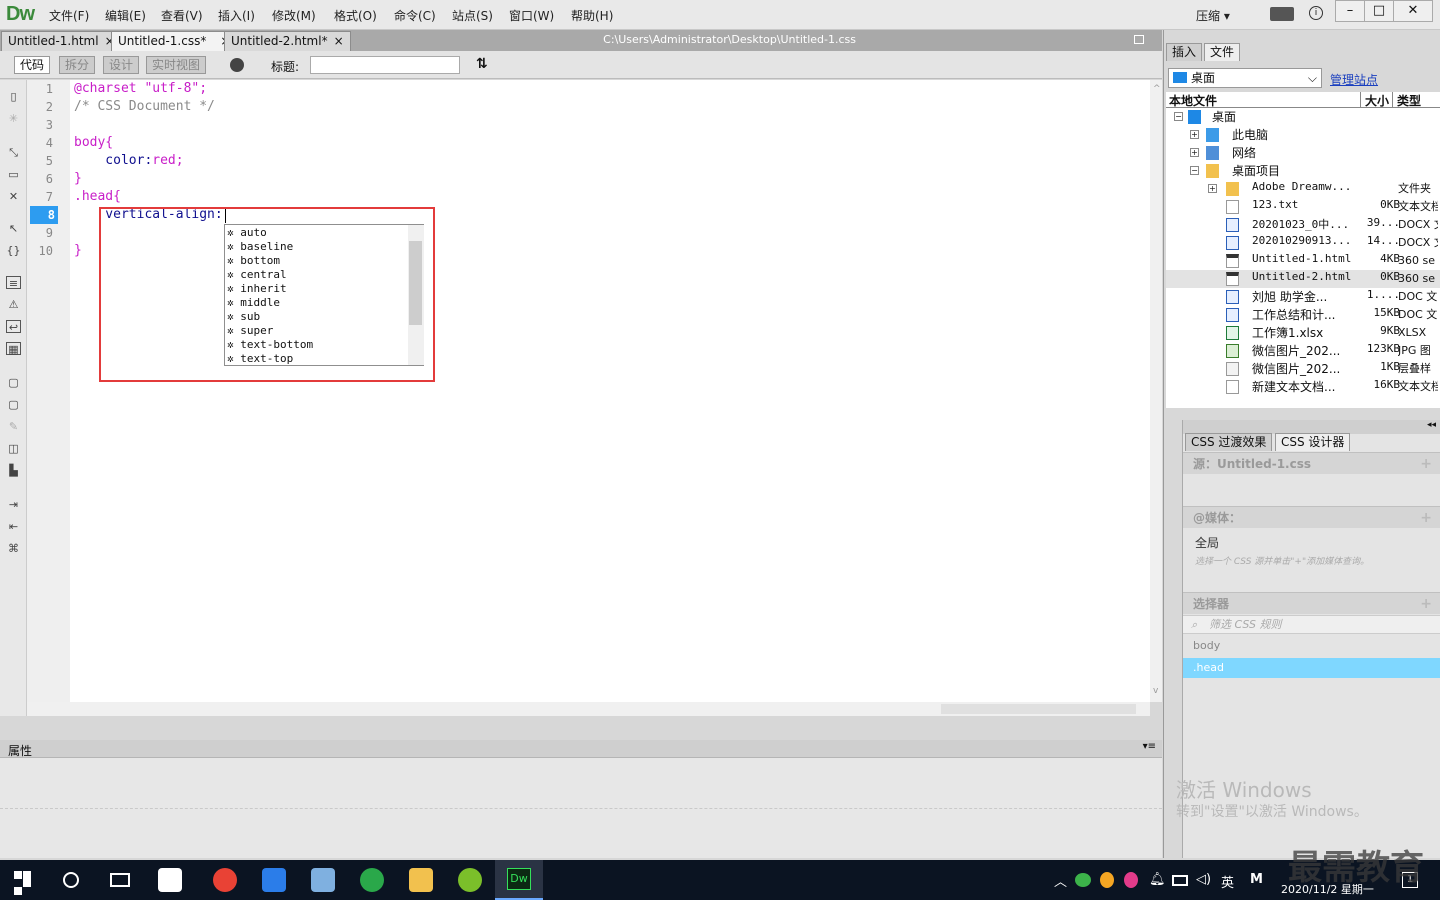 The width and height of the screenshot is (1440, 900). I want to click on remove-comment-icon: ▢, so click(13, 404).